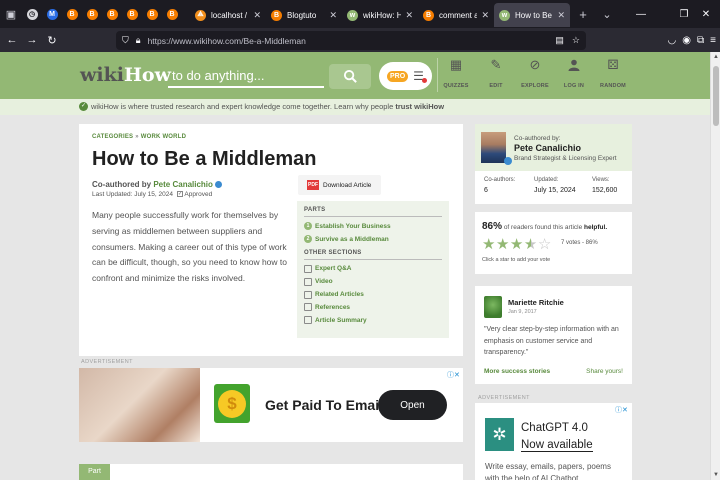 Image resolution: width=720 pixels, height=480 pixels. I want to click on search-button, so click(350, 76).